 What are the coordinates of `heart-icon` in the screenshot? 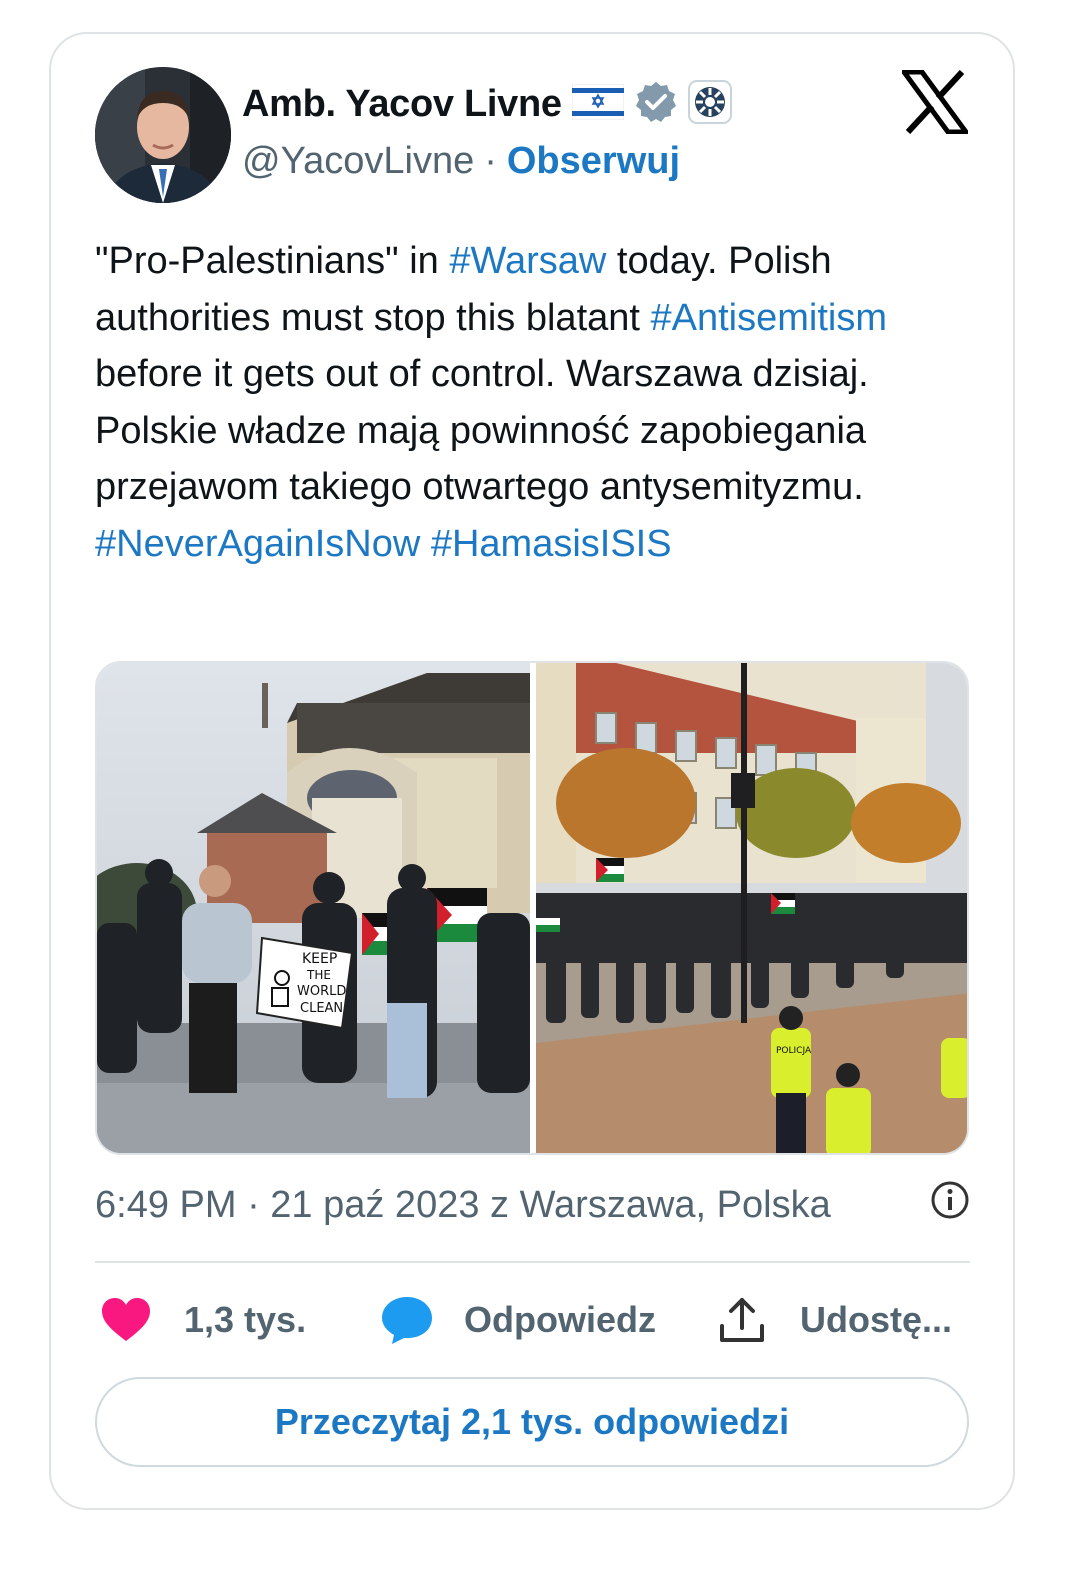 It's located at (126, 1320).